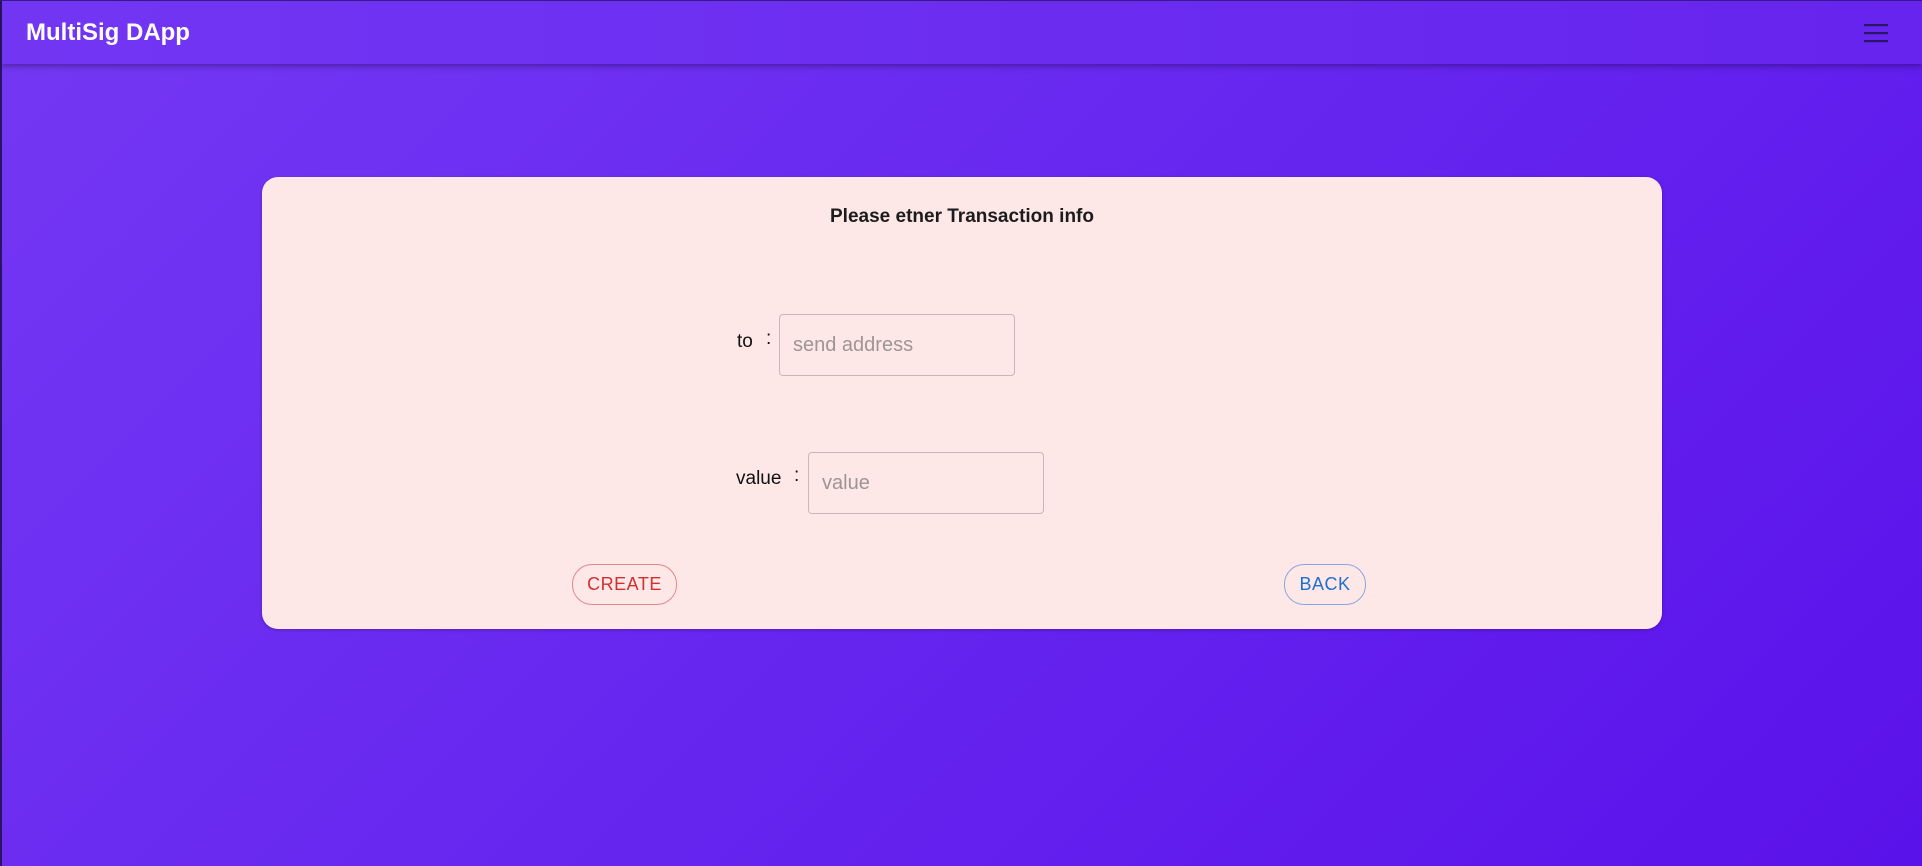  What do you see at coordinates (962, 32) in the screenshot?
I see `app-bar: MultiSig DApp` at bounding box center [962, 32].